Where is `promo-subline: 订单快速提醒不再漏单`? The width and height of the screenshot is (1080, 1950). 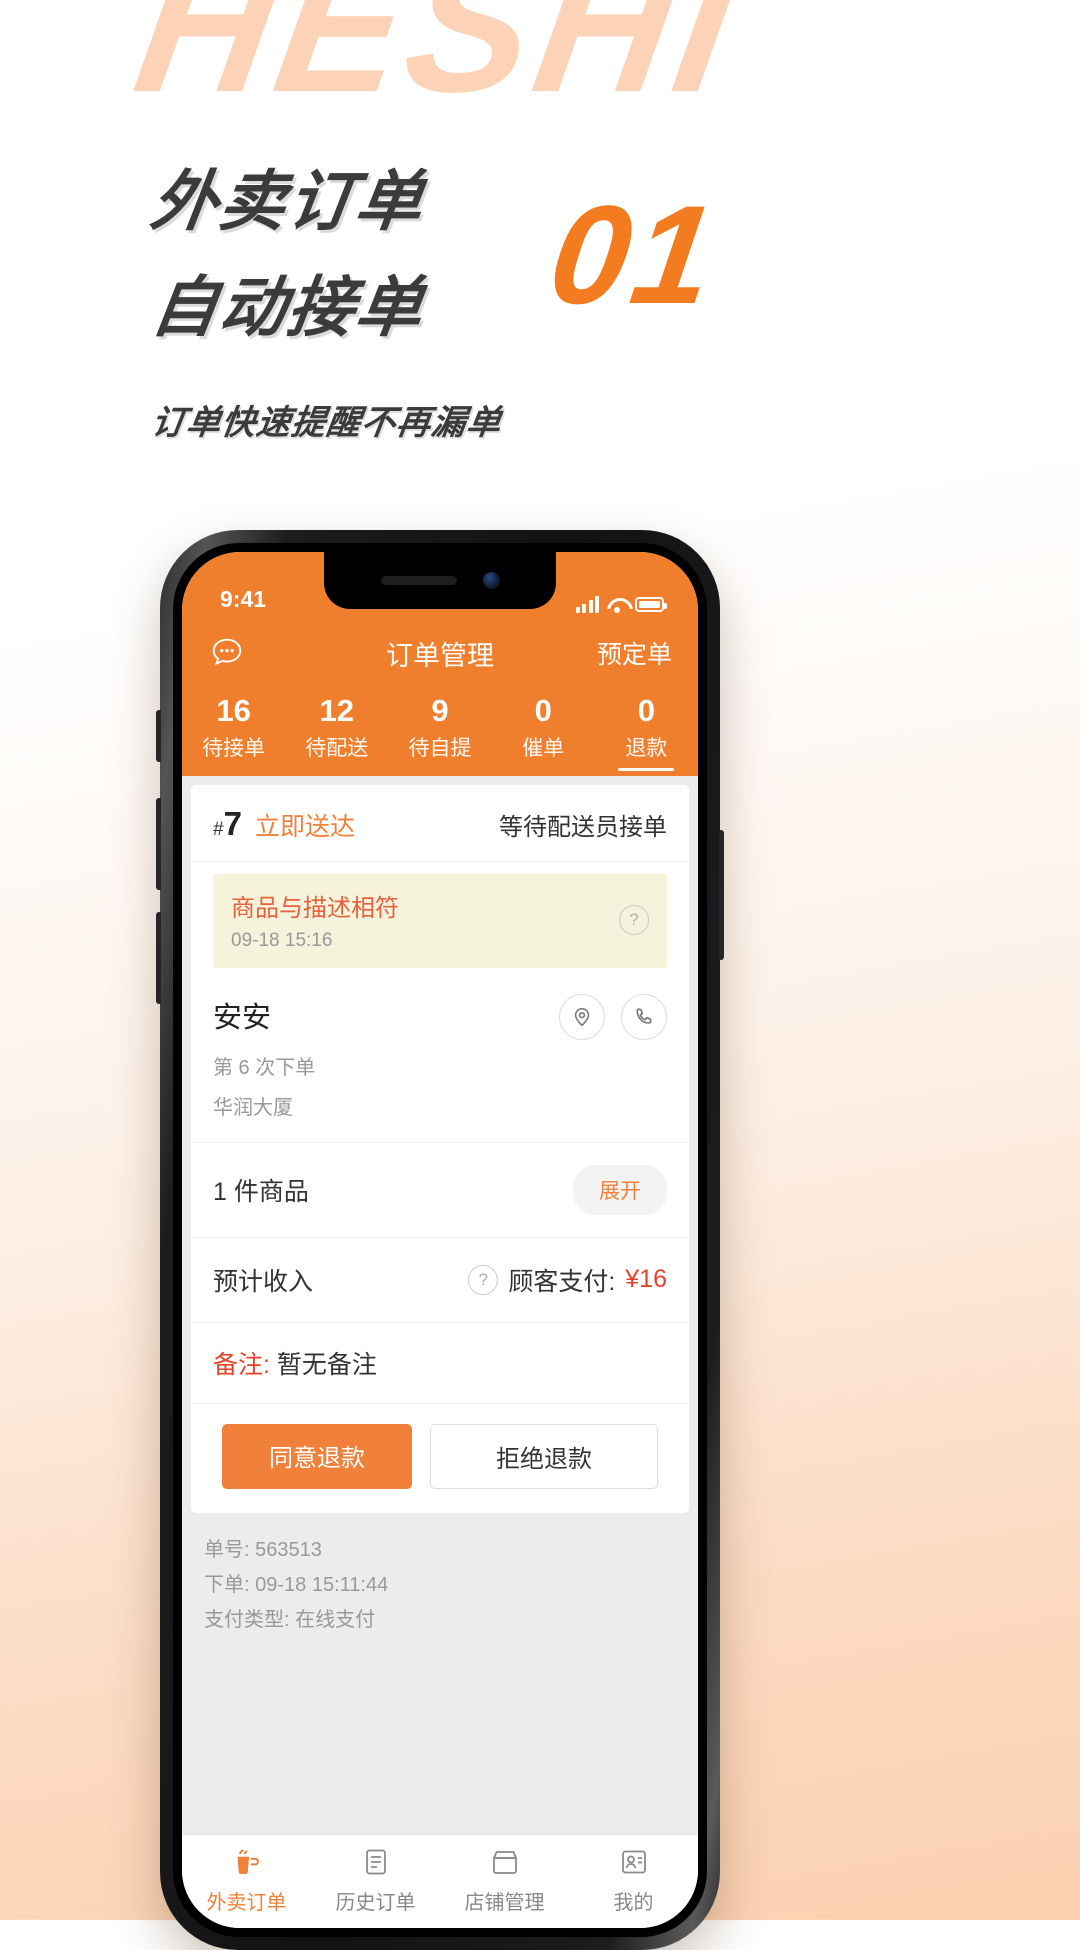
promo-subline: 订单快速提醒不再漏单 is located at coordinates (326, 423).